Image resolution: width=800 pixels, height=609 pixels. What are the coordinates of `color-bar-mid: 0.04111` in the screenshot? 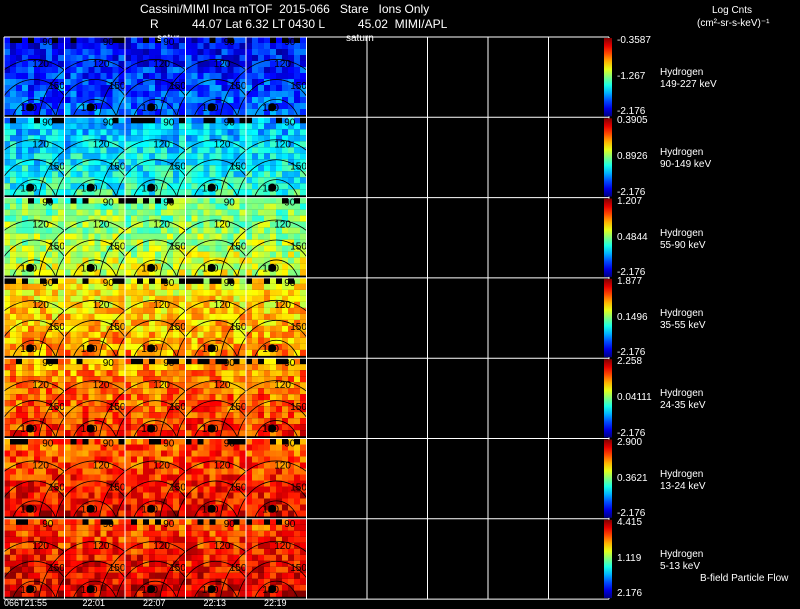 It's located at (634, 398).